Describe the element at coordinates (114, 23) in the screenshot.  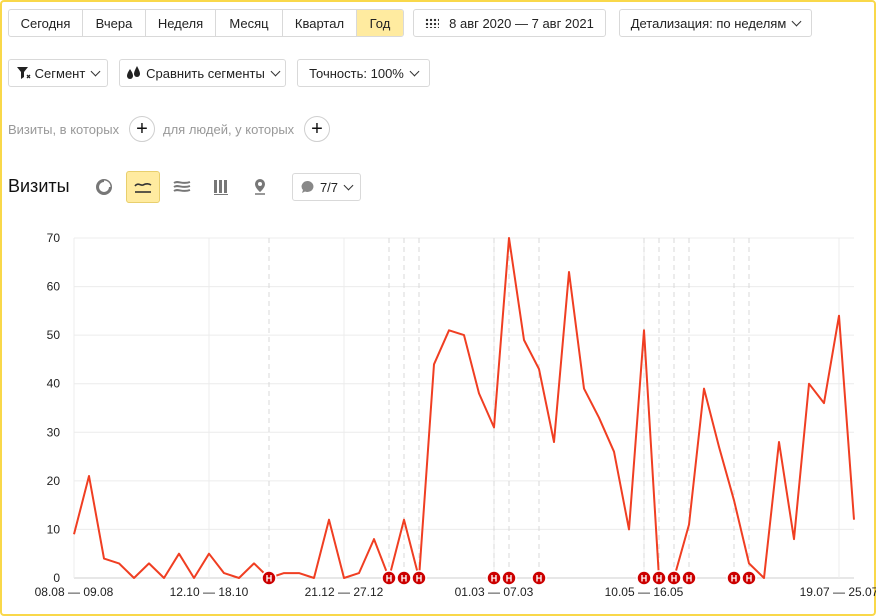
I see `tab-yesterday: Вчера` at that location.